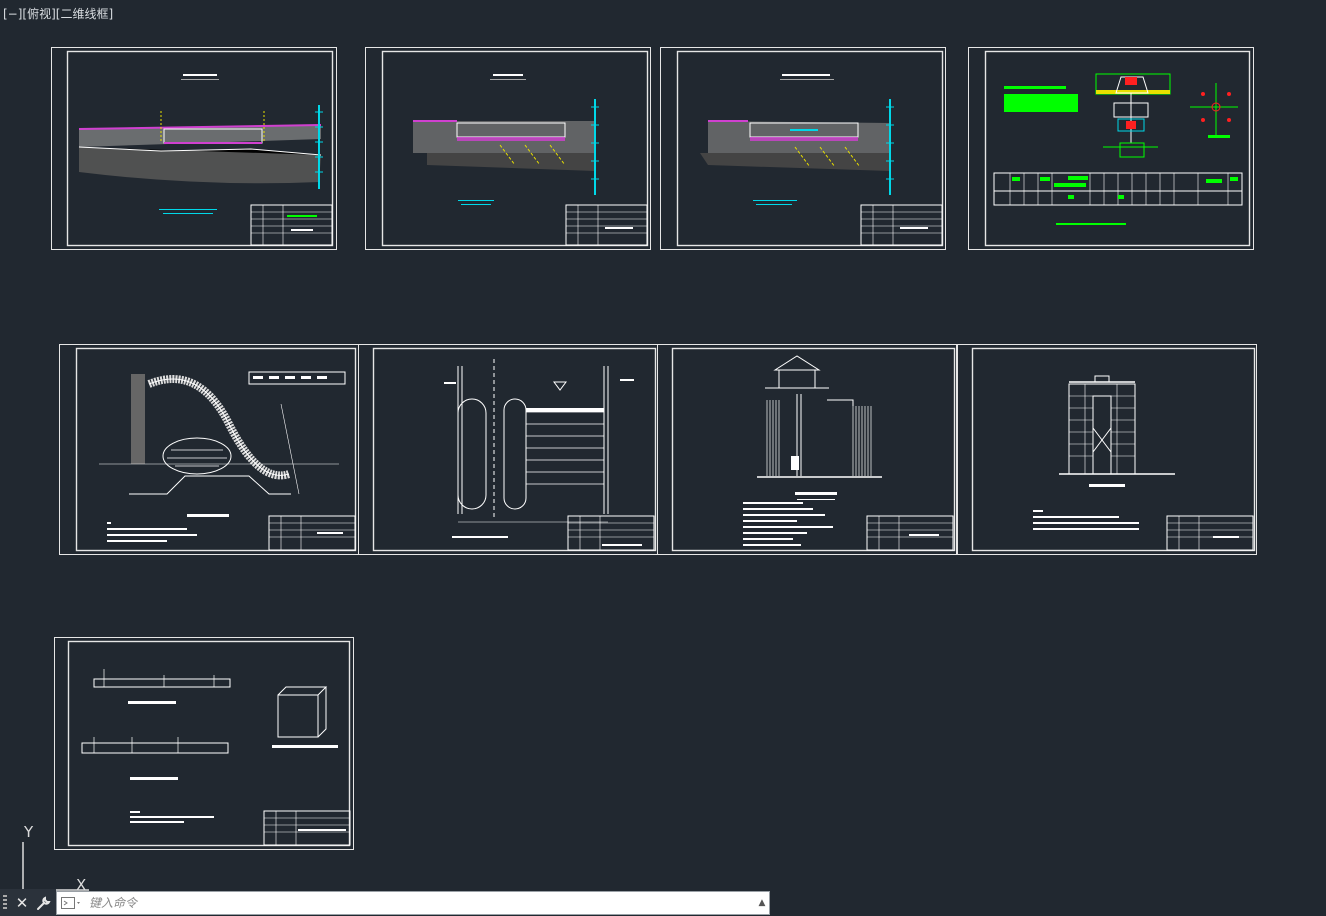 The height and width of the screenshot is (916, 1326). What do you see at coordinates (54, 858) in the screenshot?
I see `ucs-icon: Y X` at bounding box center [54, 858].